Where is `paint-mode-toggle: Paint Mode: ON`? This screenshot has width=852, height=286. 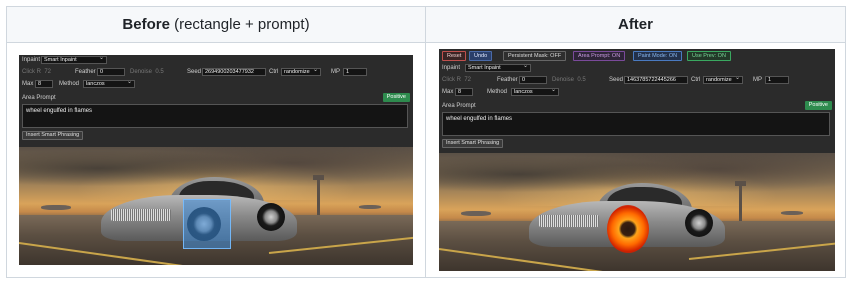
paint-mode-toggle: Paint Mode: ON is located at coordinates (658, 56).